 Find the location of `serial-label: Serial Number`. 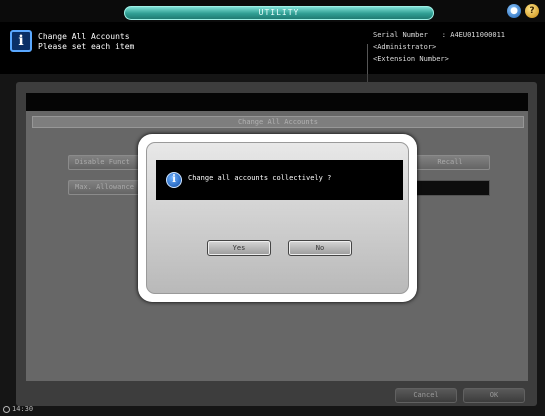

serial-label: Serial Number is located at coordinates (400, 35).